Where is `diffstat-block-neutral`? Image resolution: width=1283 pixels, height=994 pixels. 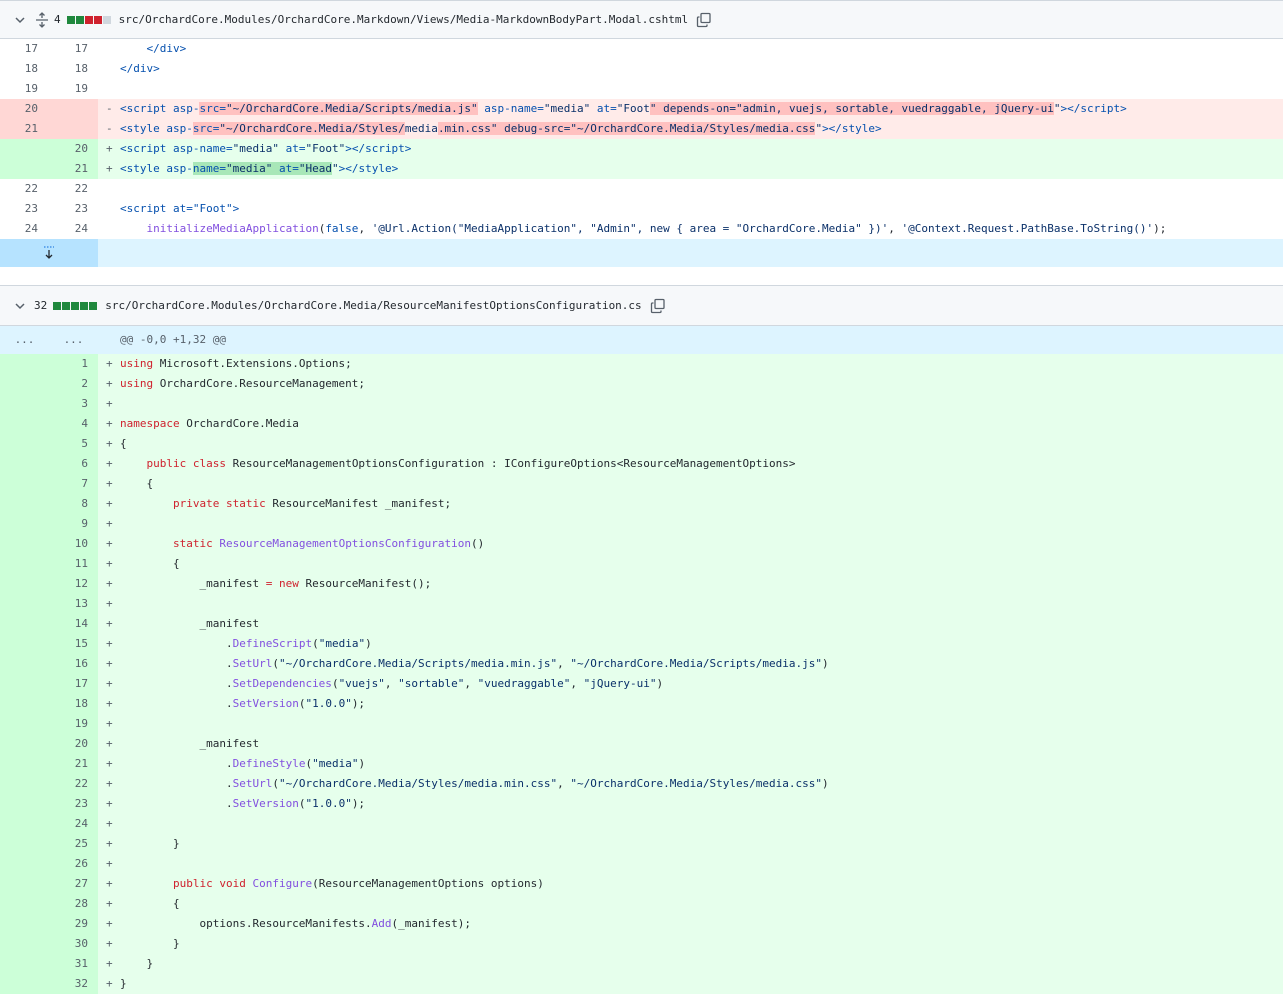 diffstat-block-neutral is located at coordinates (106, 19).